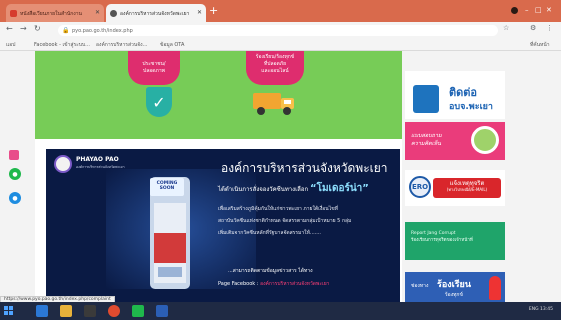  What do you see at coordinates (14, 155) in the screenshot?
I see `side-toggle-tab` at bounding box center [14, 155].